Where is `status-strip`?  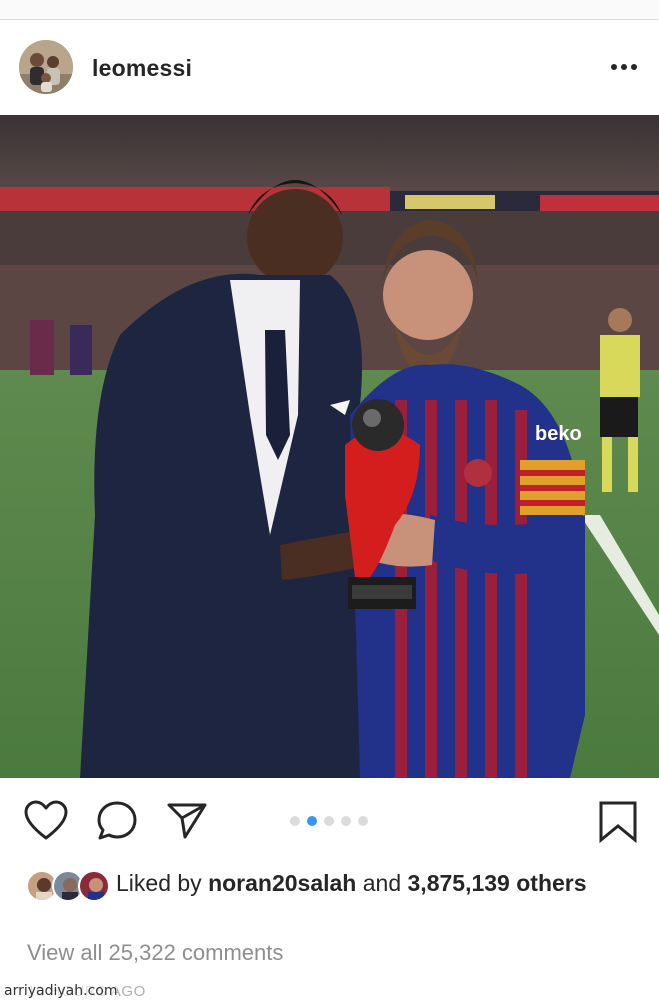 status-strip is located at coordinates (329, 10).